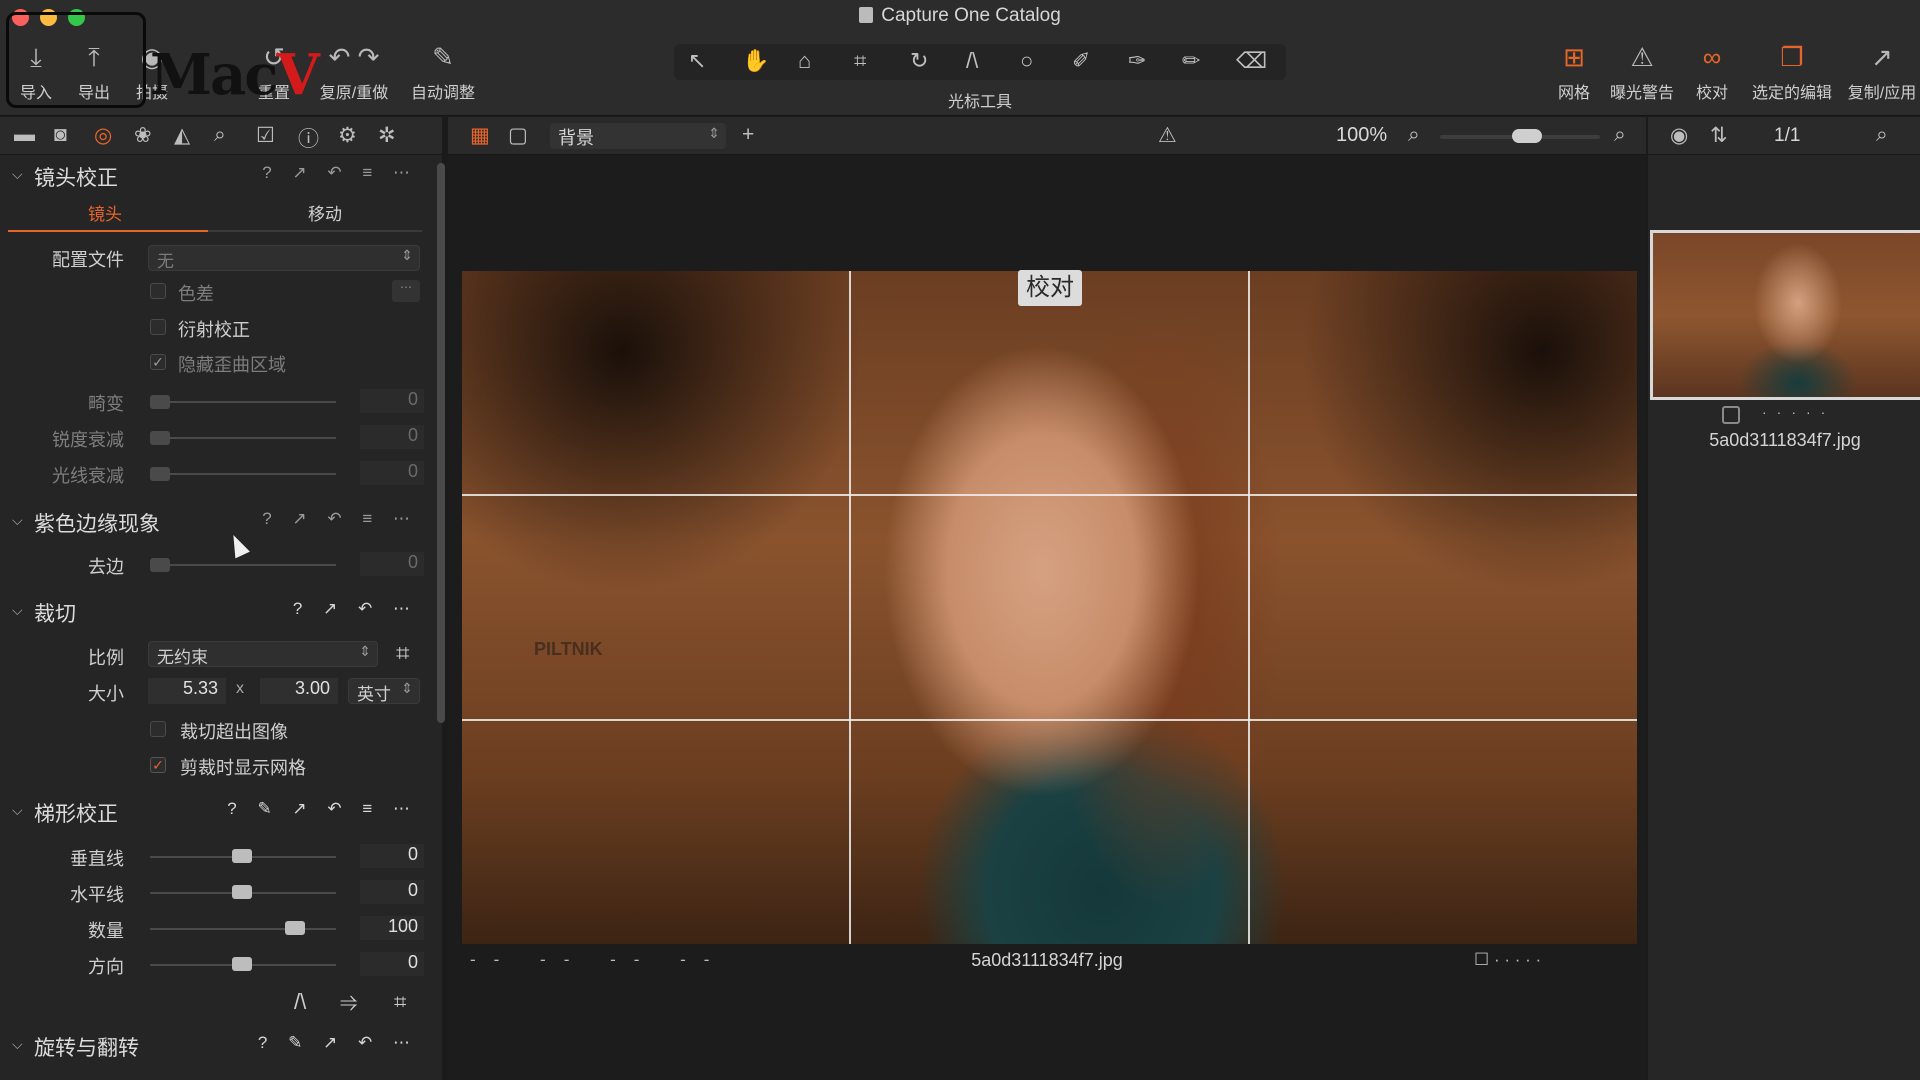  Describe the element at coordinates (755, 61) in the screenshot. I see `pan-hand-icon: ✋` at that location.